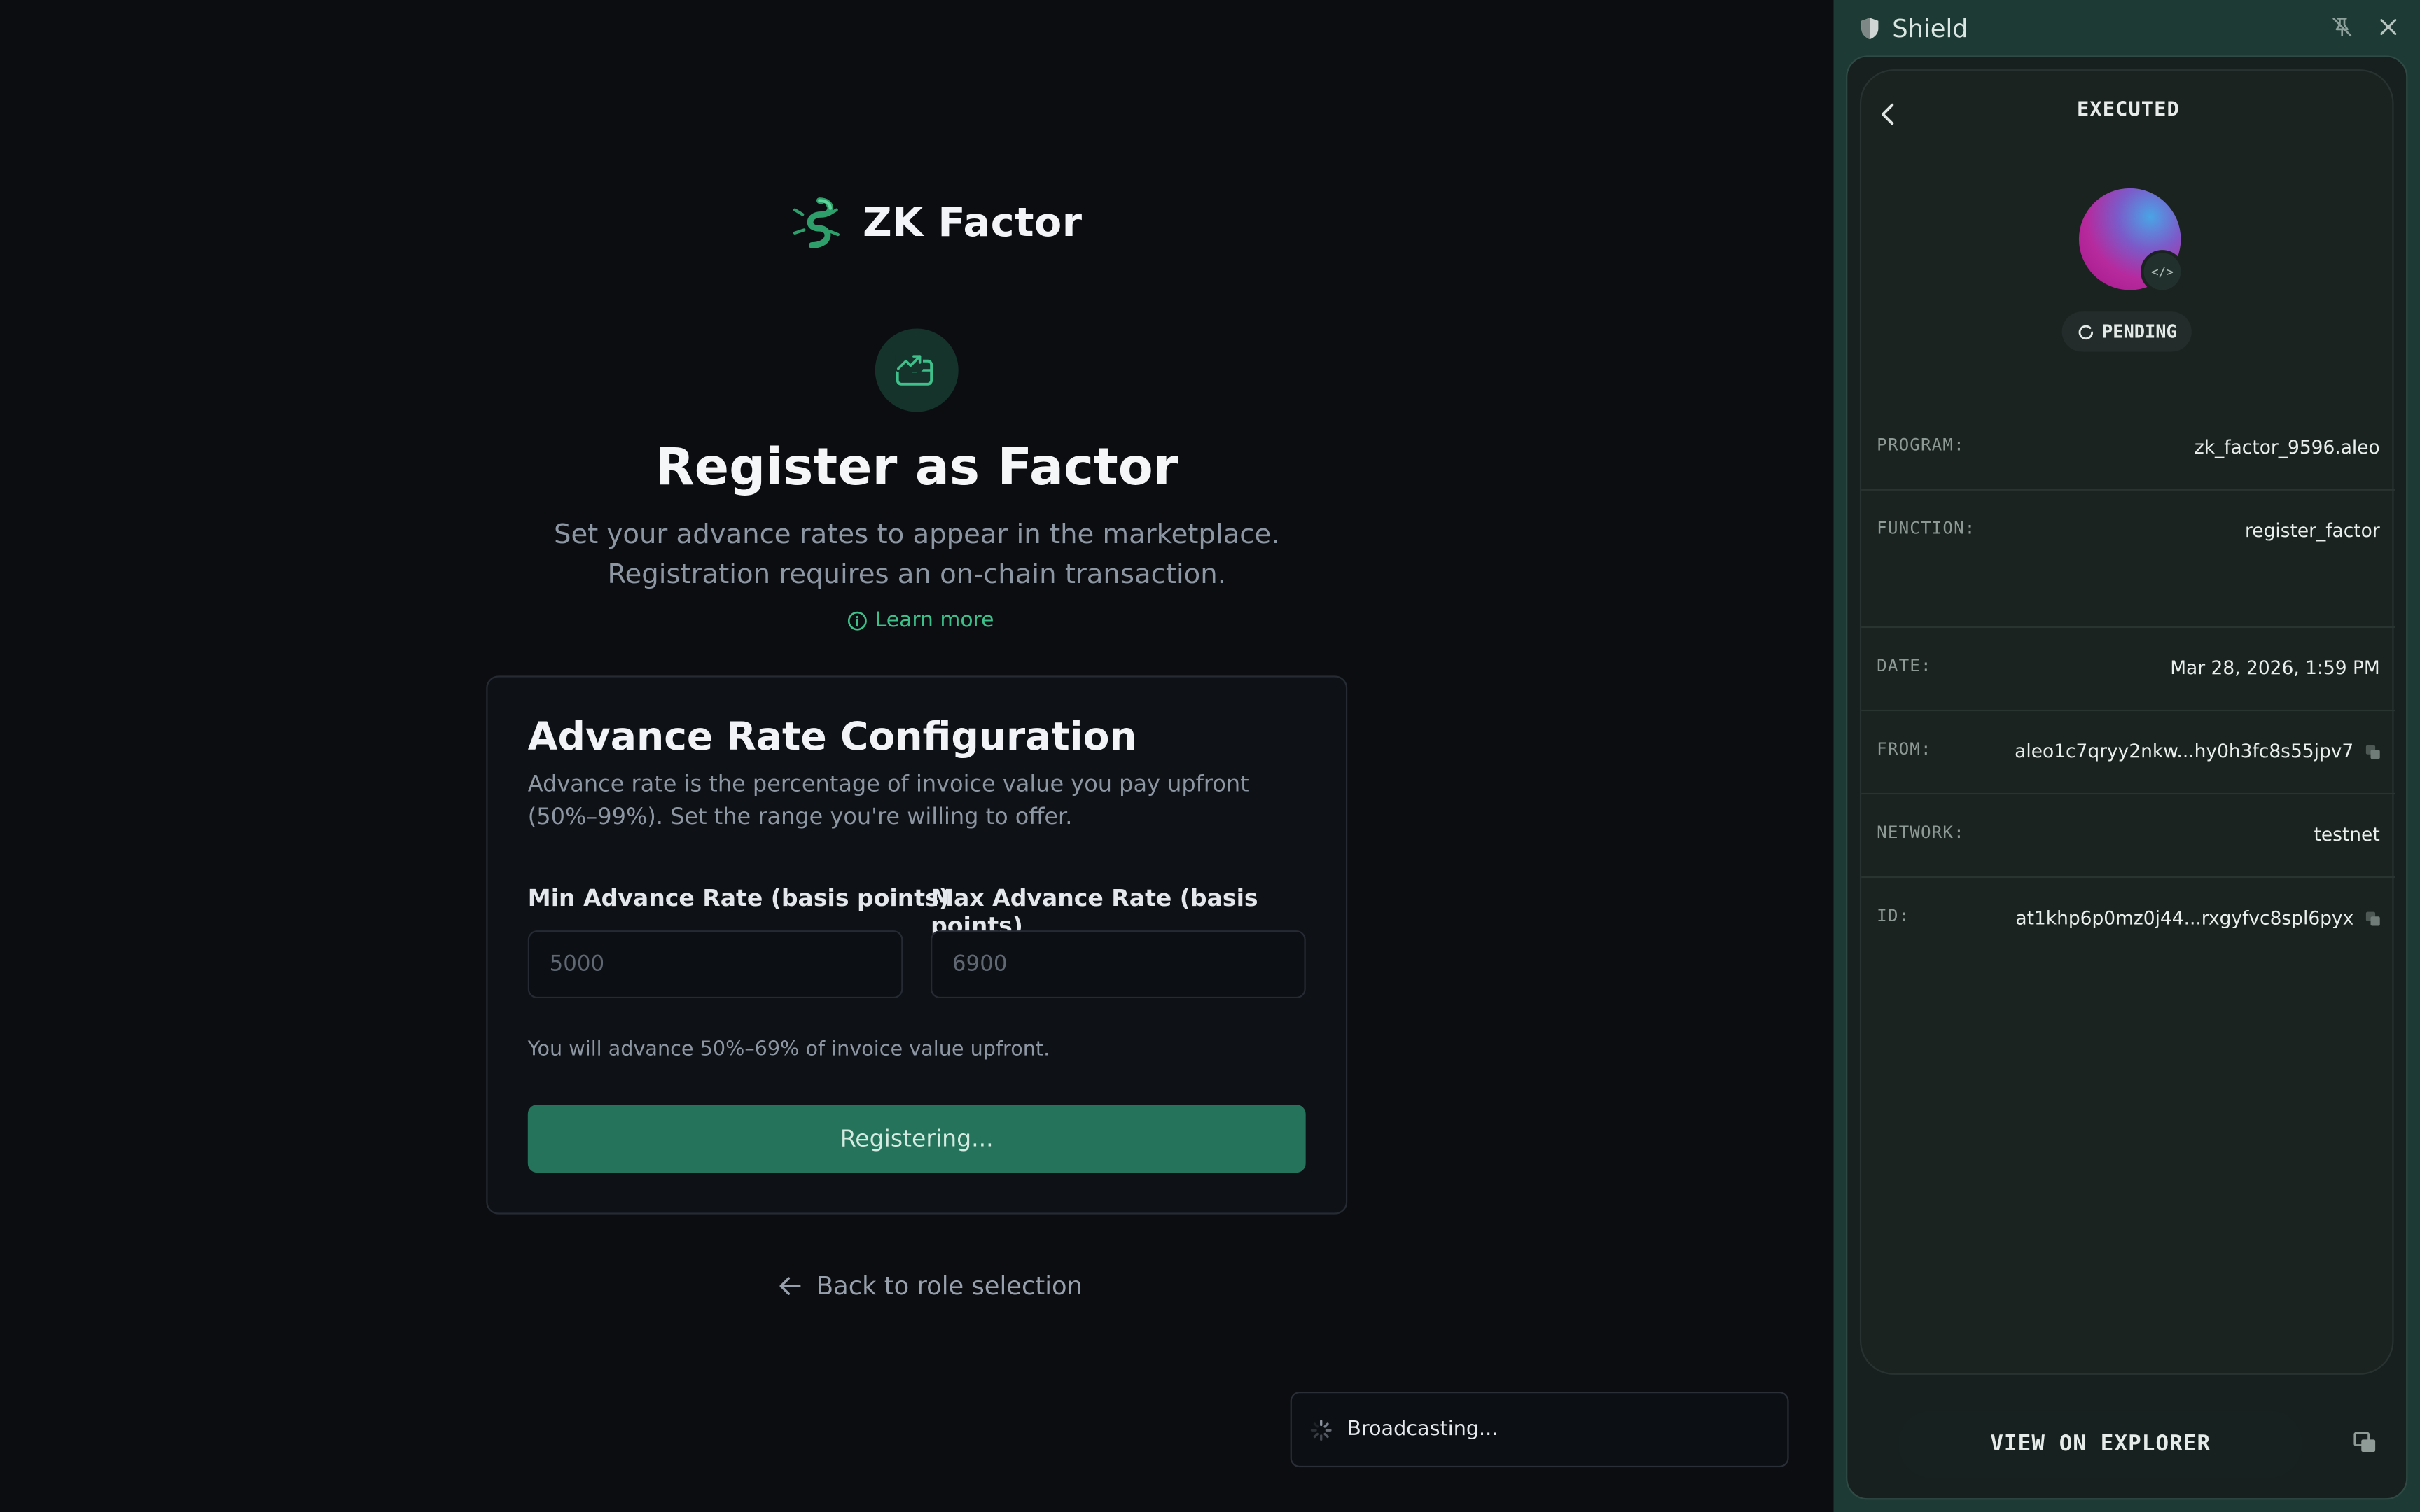 This screenshot has height=1512, width=2420. Describe the element at coordinates (1904, 665) in the screenshot. I see `date-key: DATE:` at that location.